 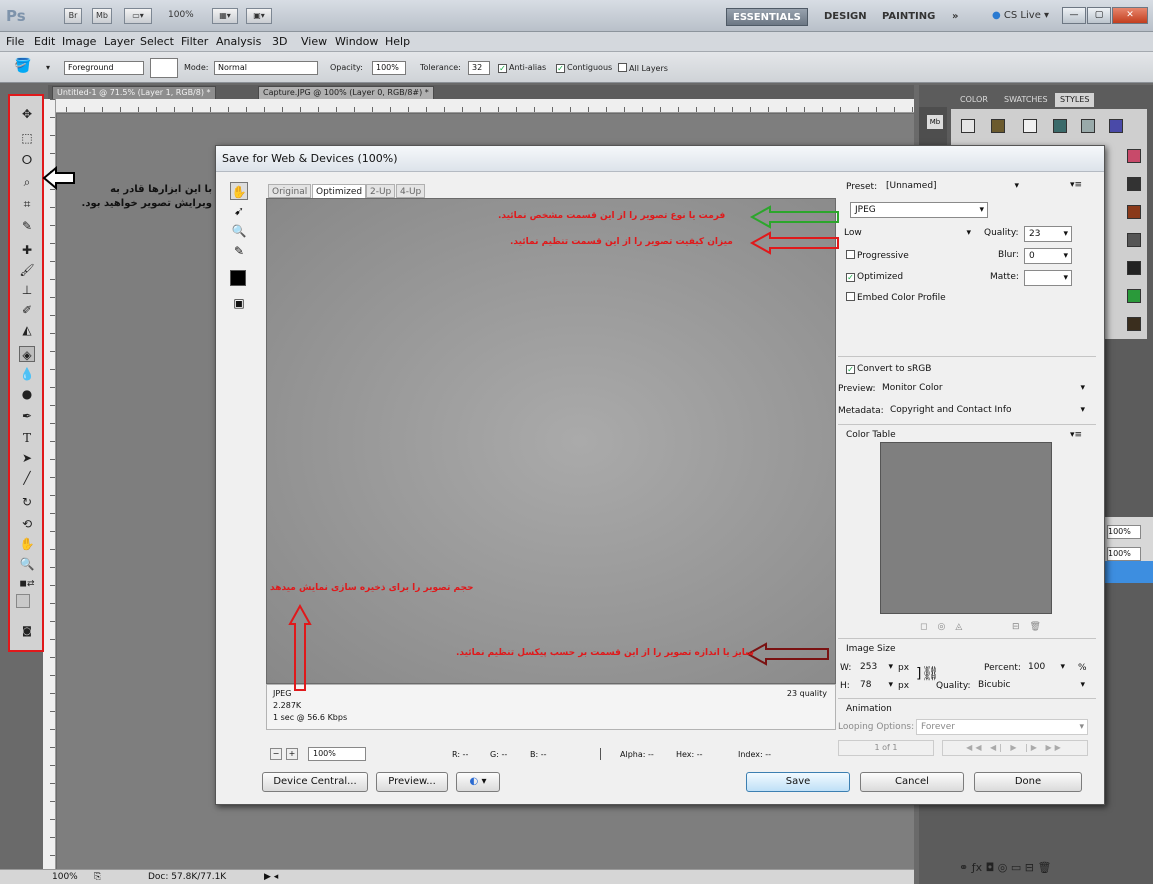 What do you see at coordinates (58, 178) in the screenshot?
I see `tools-arrow-icon` at bounding box center [58, 178].